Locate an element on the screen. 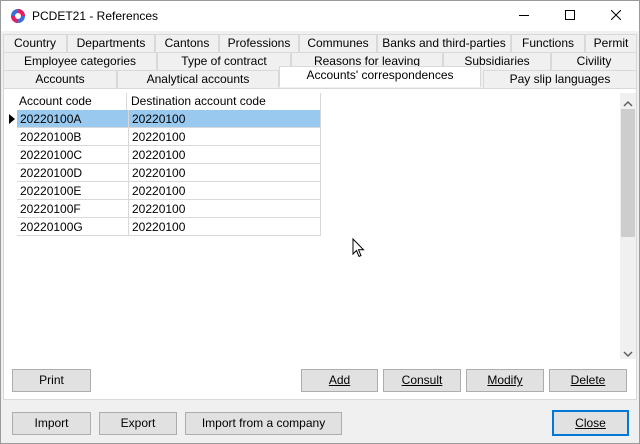  import-button: Import is located at coordinates (51, 423).